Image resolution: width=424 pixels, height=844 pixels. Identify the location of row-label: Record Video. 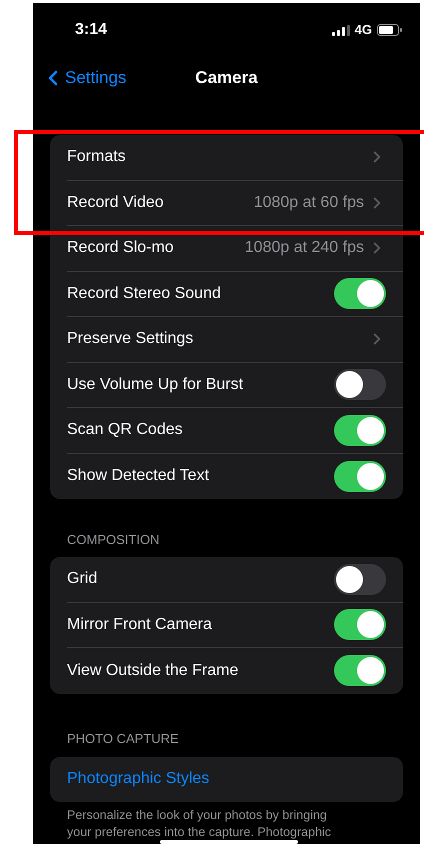
(115, 202).